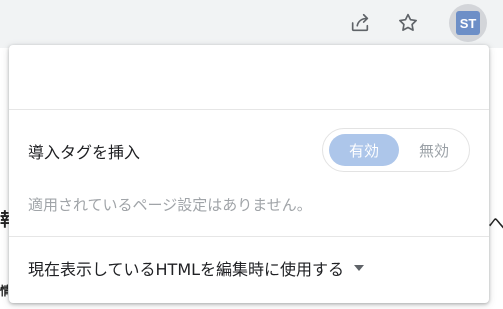 This screenshot has width=503, height=309. I want to click on insert-tag-label: 導入タグを挿入, so click(84, 152).